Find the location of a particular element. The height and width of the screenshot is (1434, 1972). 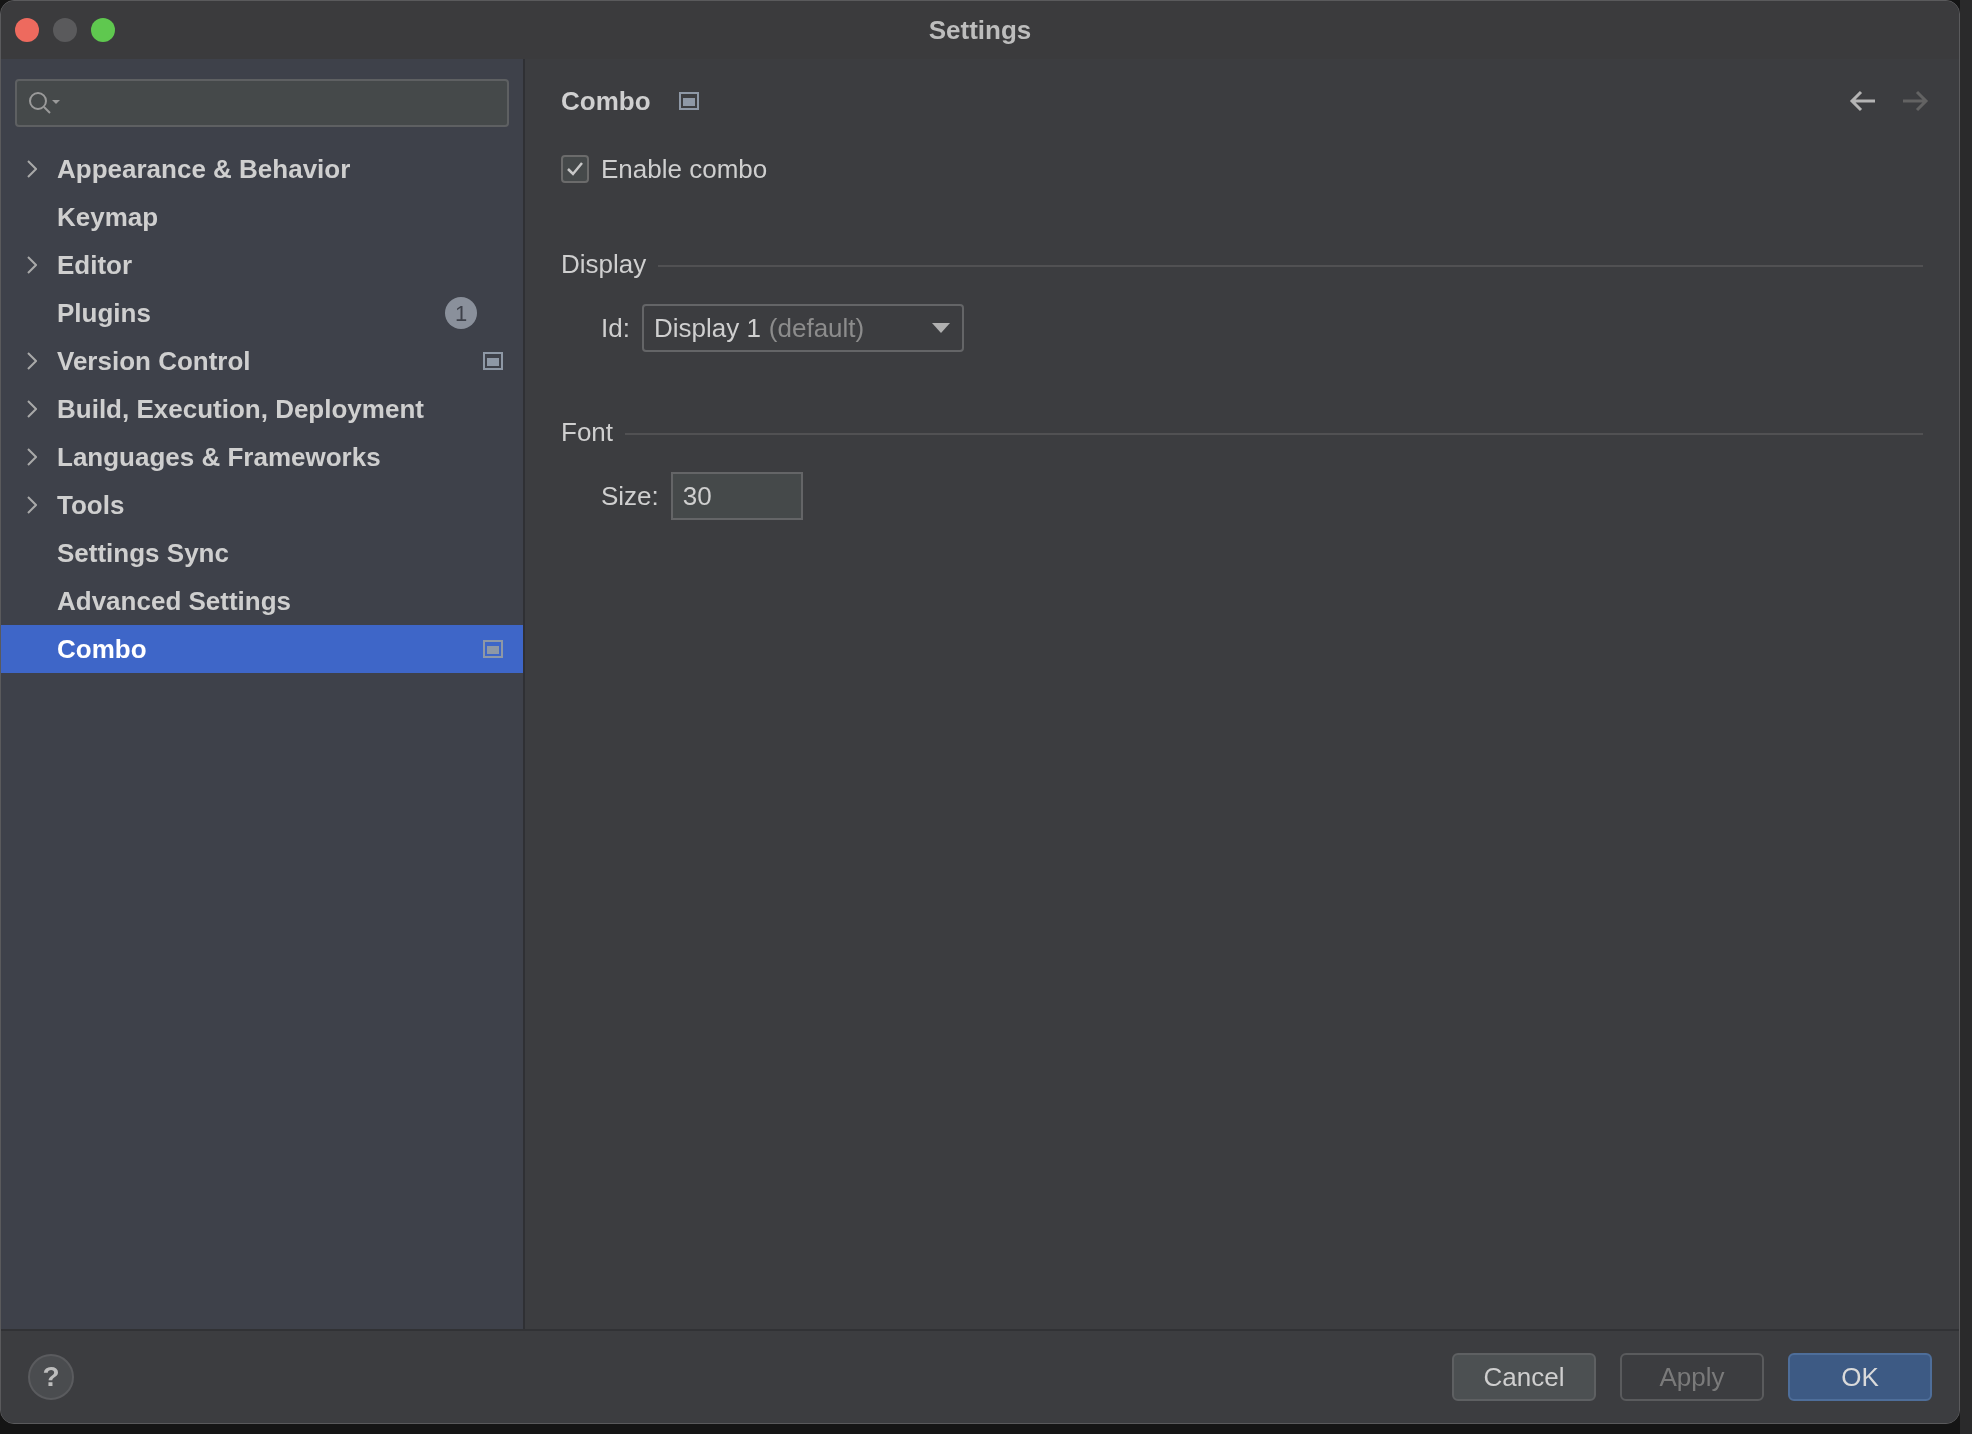

checkmark-icon is located at coordinates (575, 169).